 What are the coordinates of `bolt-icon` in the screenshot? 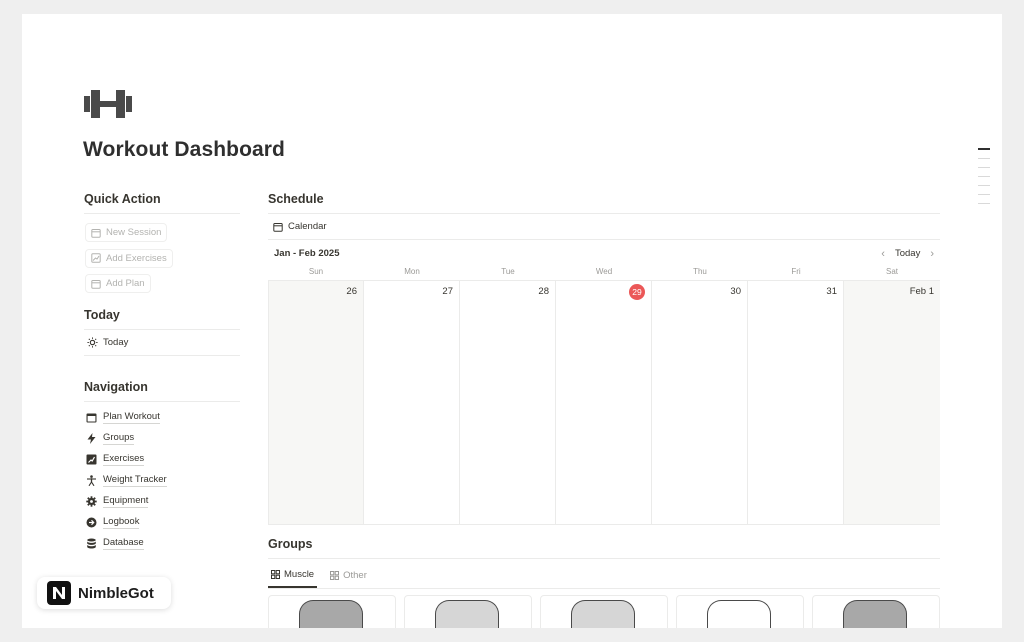 It's located at (91, 438).